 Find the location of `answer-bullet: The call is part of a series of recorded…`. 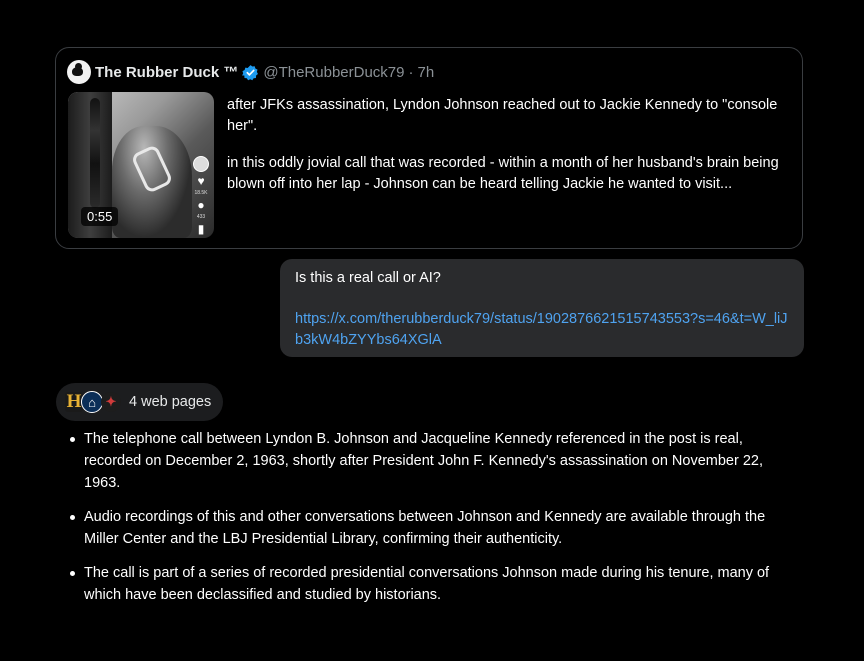

answer-bullet: The call is part of a series of recorded… is located at coordinates (433, 584).